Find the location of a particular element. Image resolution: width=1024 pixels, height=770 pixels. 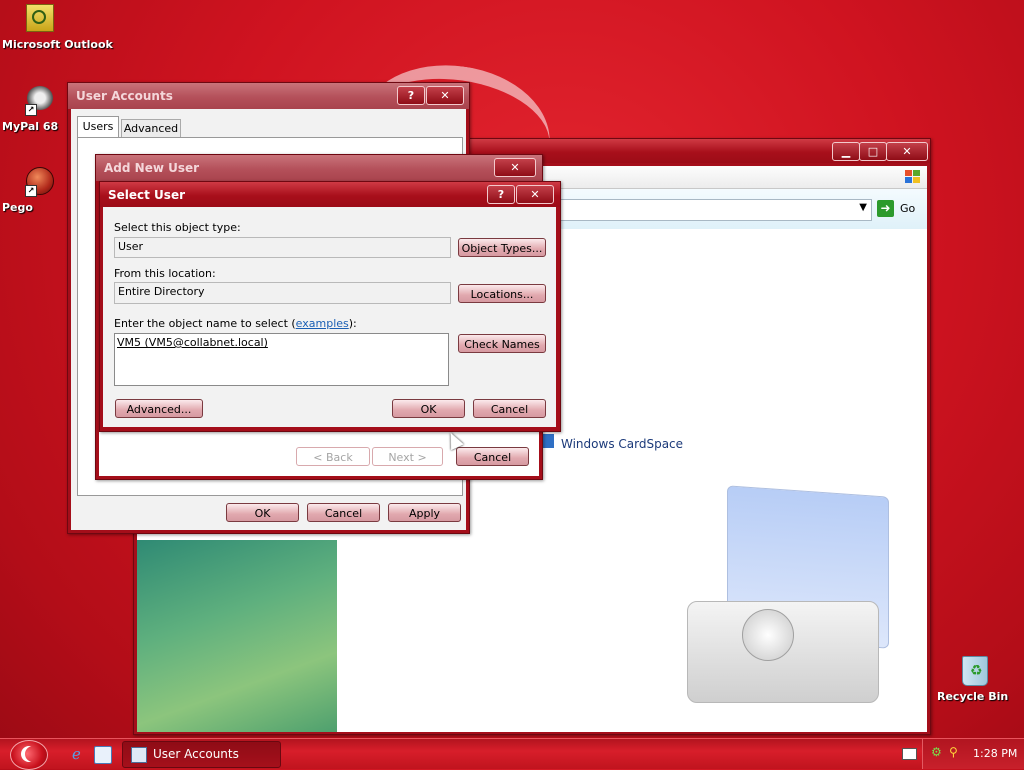

pego-icon: ↗ is located at coordinates (40, 182).